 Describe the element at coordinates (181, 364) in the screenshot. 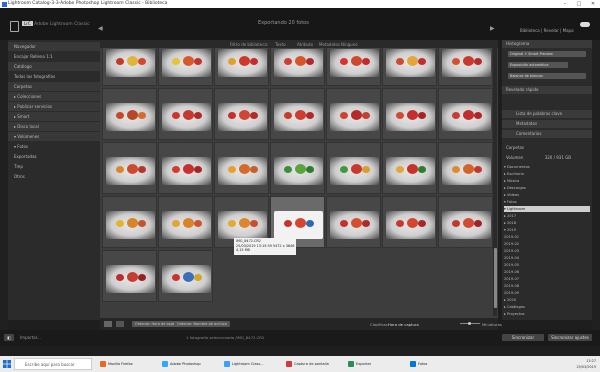

I see `taskbar-app: Adobe Photoshop` at that location.